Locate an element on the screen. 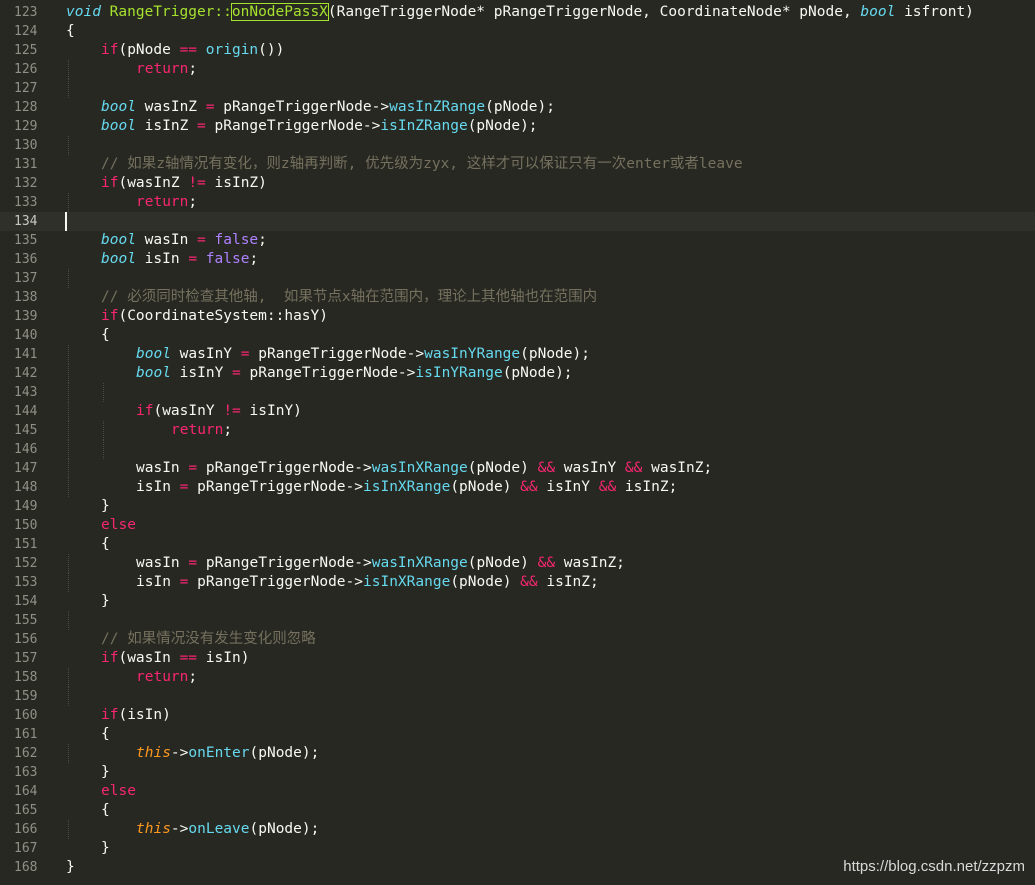  code-line: 143 is located at coordinates (517, 392).